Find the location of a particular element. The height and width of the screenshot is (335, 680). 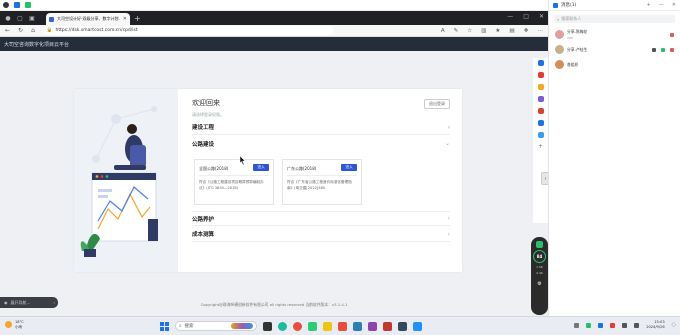

wifi-icon is located at coordinates (625, 325).